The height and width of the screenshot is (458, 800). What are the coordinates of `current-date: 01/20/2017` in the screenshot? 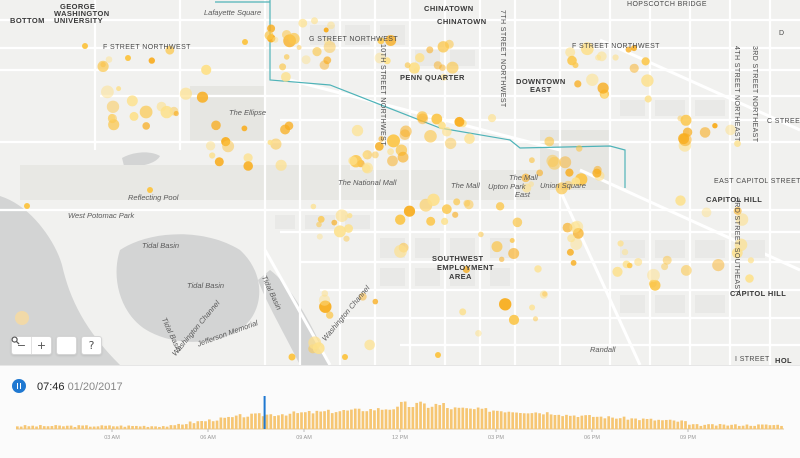 It's located at (95, 387).